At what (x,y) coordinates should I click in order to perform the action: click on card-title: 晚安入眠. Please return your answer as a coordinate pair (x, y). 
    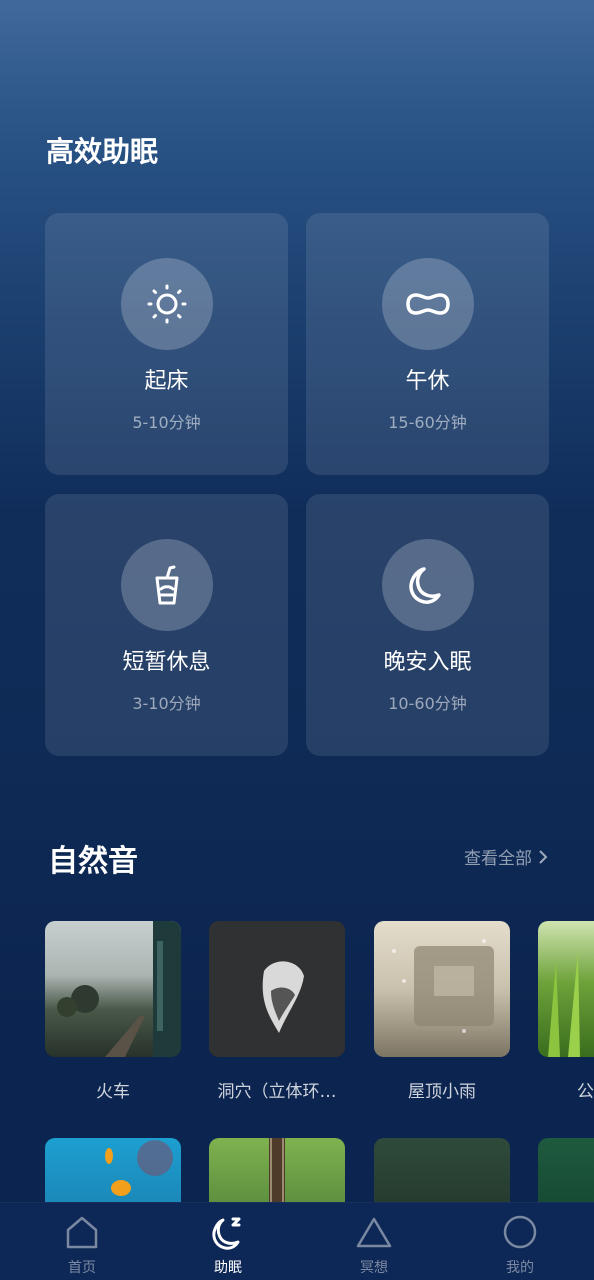
    Looking at the image, I should click on (427, 662).